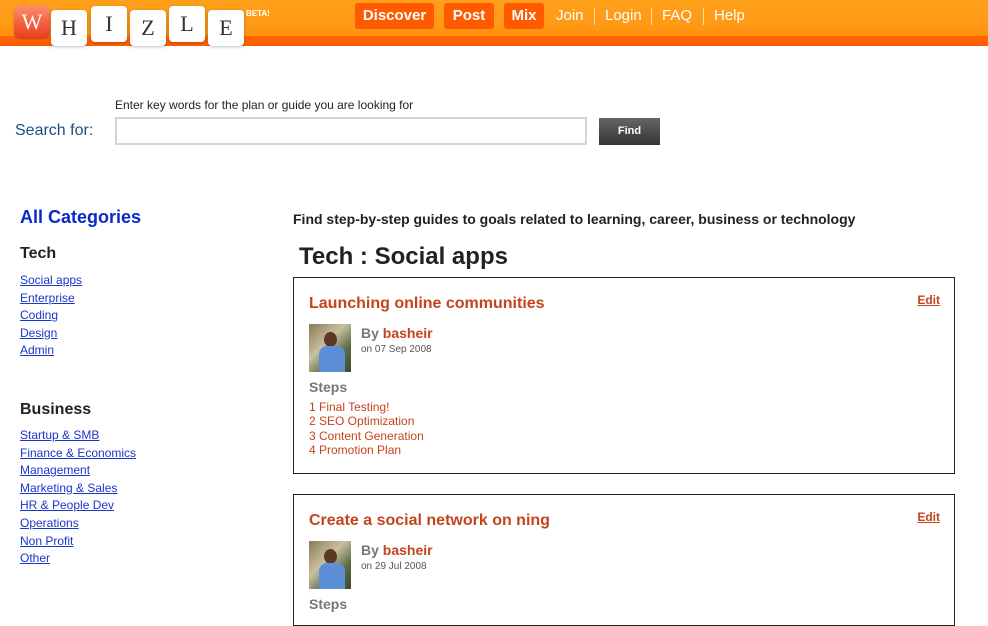 This screenshot has height=626, width=988. I want to click on post-date: on 07 Sep 2008, so click(396, 349).